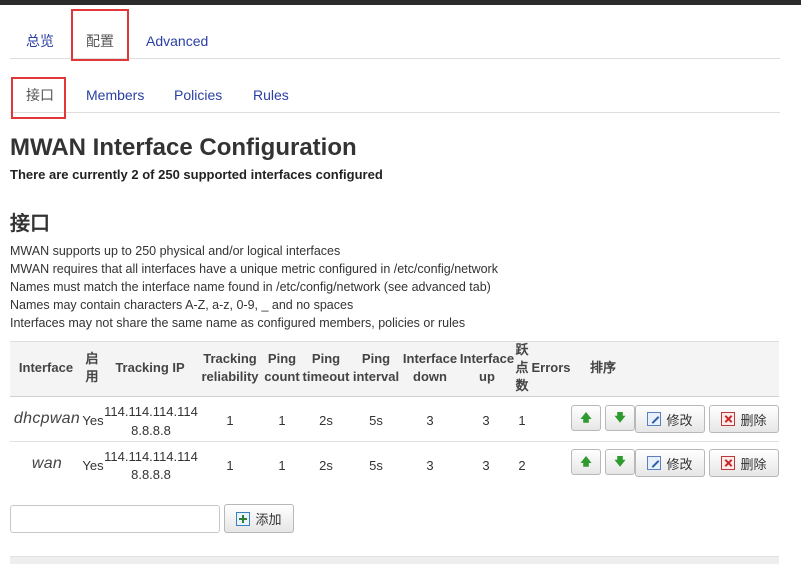 This screenshot has width=801, height=564. I want to click on row-hops: 2, so click(522, 465).